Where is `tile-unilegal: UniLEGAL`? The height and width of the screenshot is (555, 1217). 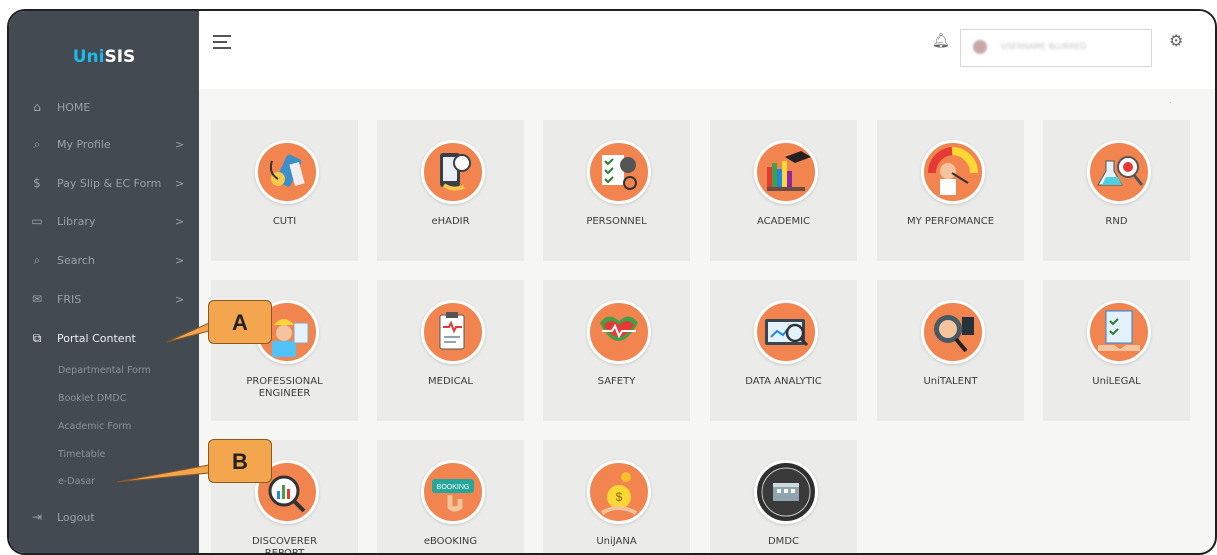
tile-unilegal: UniLEGAL is located at coordinates (1116, 350).